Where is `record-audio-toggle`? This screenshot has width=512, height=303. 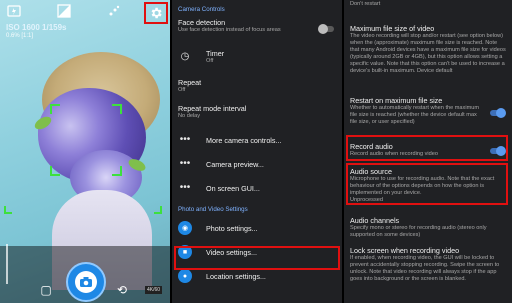 record-audio-toggle is located at coordinates (498, 151).